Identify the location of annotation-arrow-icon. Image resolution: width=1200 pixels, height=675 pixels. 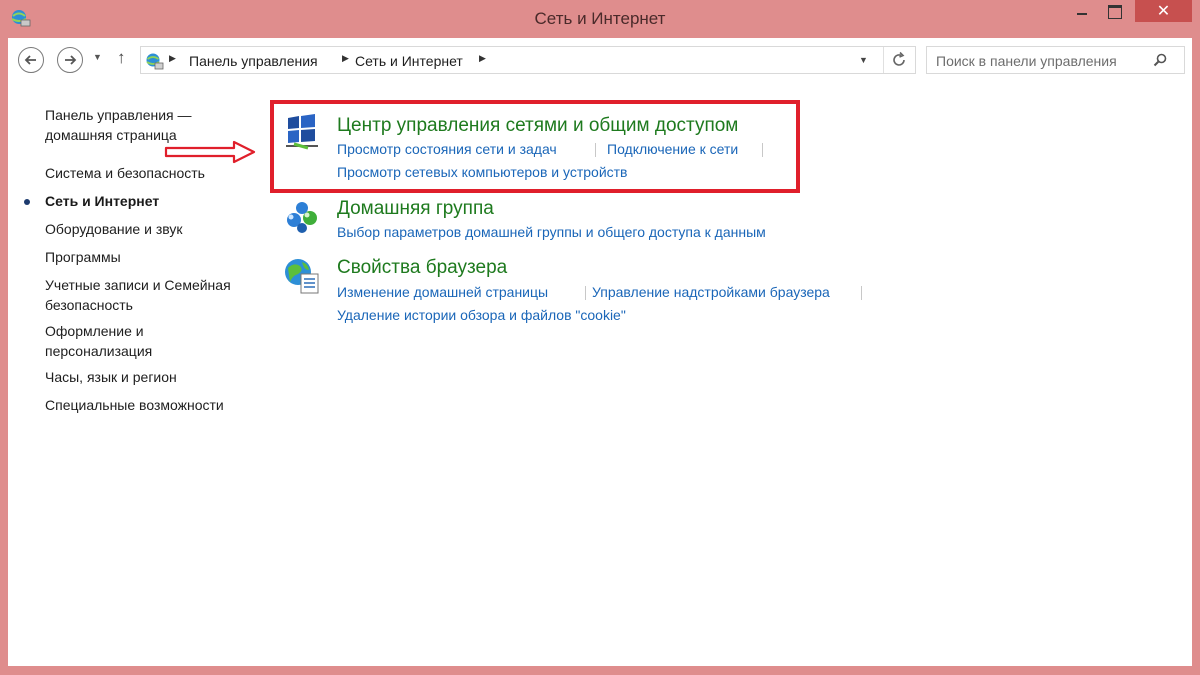
(210, 152).